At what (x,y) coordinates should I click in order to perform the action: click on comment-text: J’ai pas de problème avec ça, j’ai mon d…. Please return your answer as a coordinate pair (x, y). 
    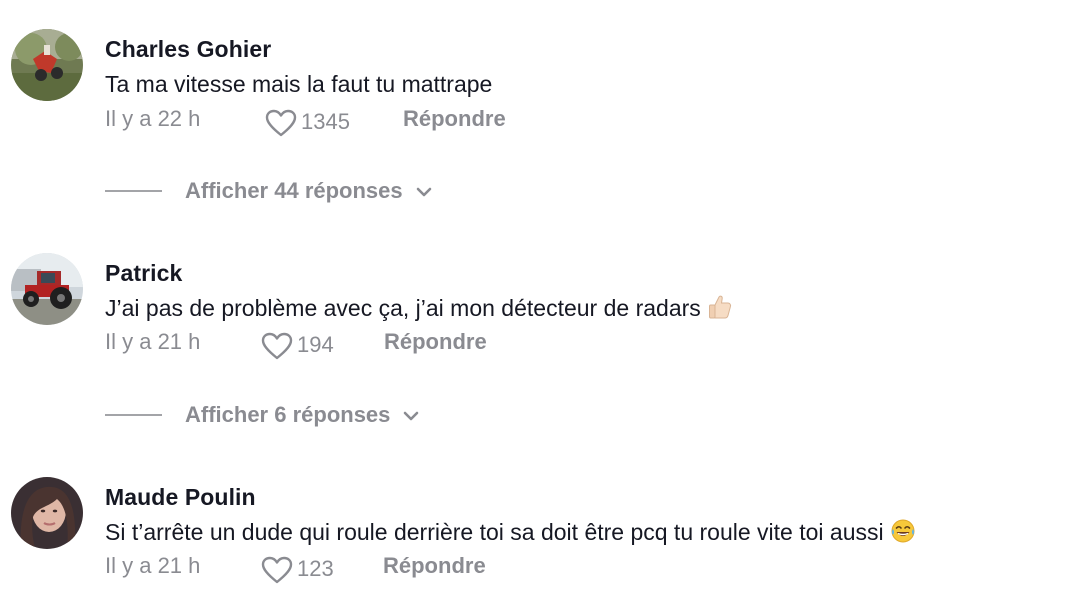
    Looking at the image, I should click on (419, 310).